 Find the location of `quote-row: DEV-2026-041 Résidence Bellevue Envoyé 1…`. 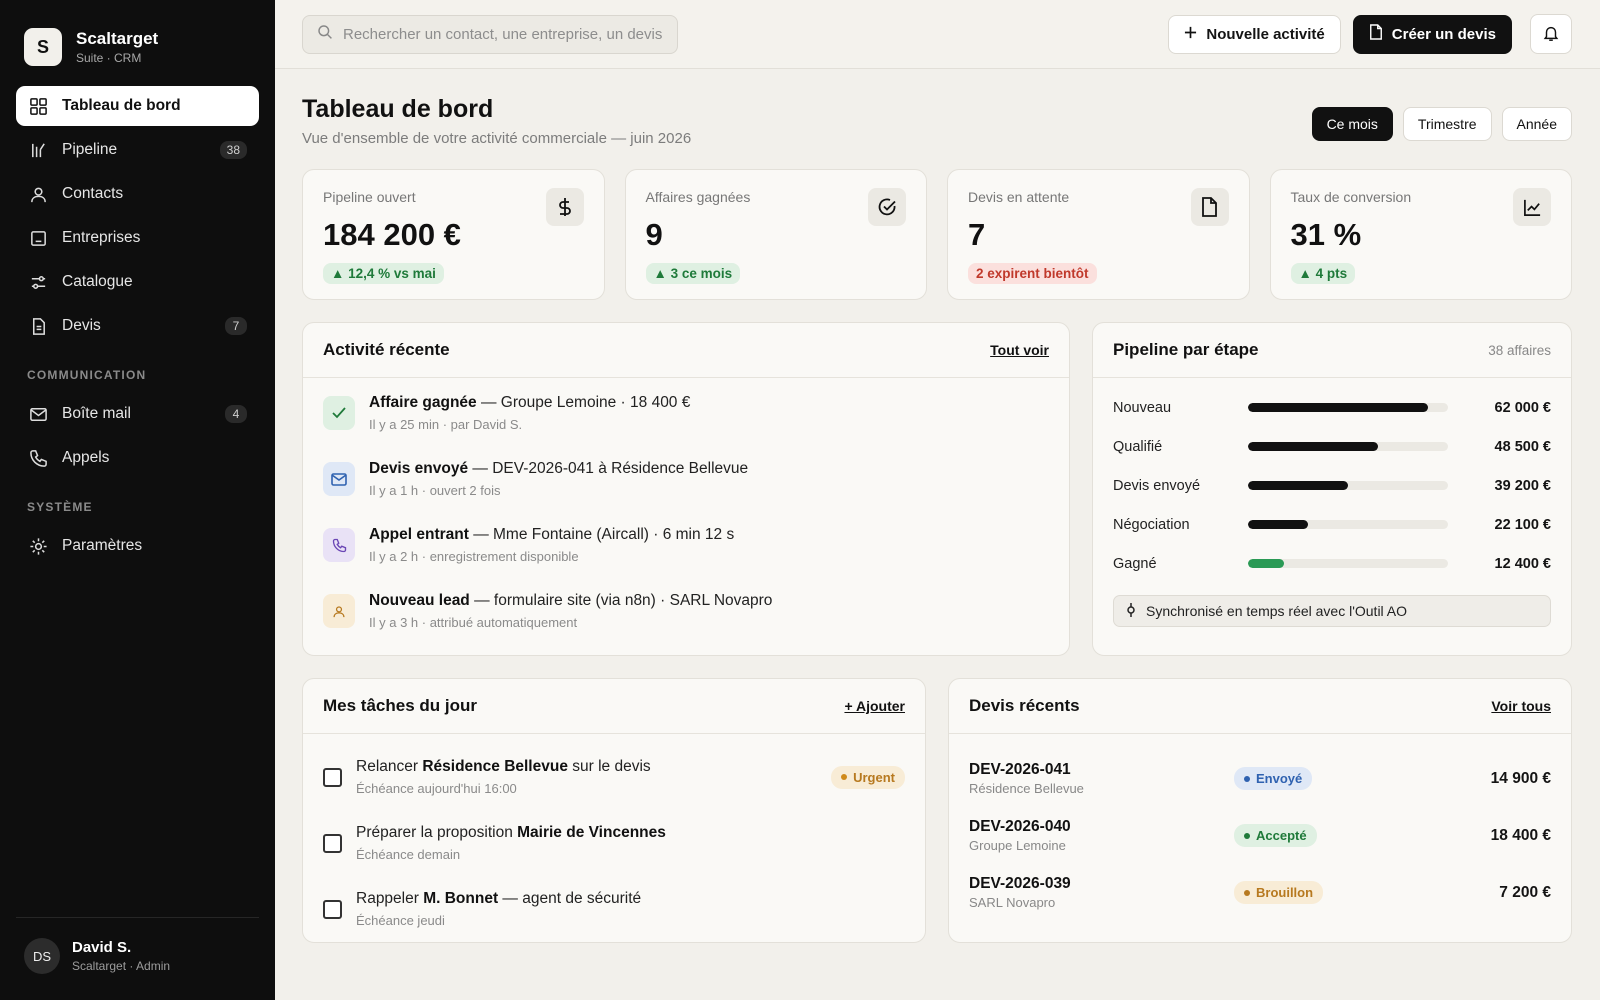

quote-row: DEV-2026-041 Résidence Bellevue Envoyé 1… is located at coordinates (1260, 778).